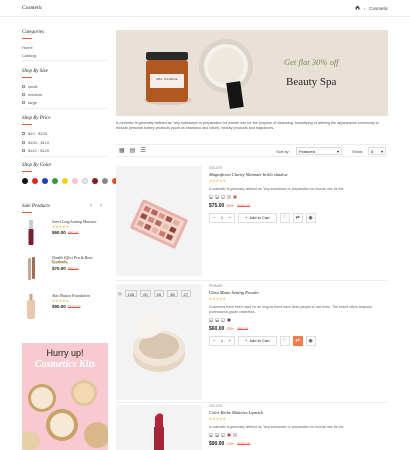 This screenshot has width=410, height=450. What do you see at coordinates (142, 150) in the screenshot?
I see `list-view-icon: ☰` at bounding box center [142, 150].